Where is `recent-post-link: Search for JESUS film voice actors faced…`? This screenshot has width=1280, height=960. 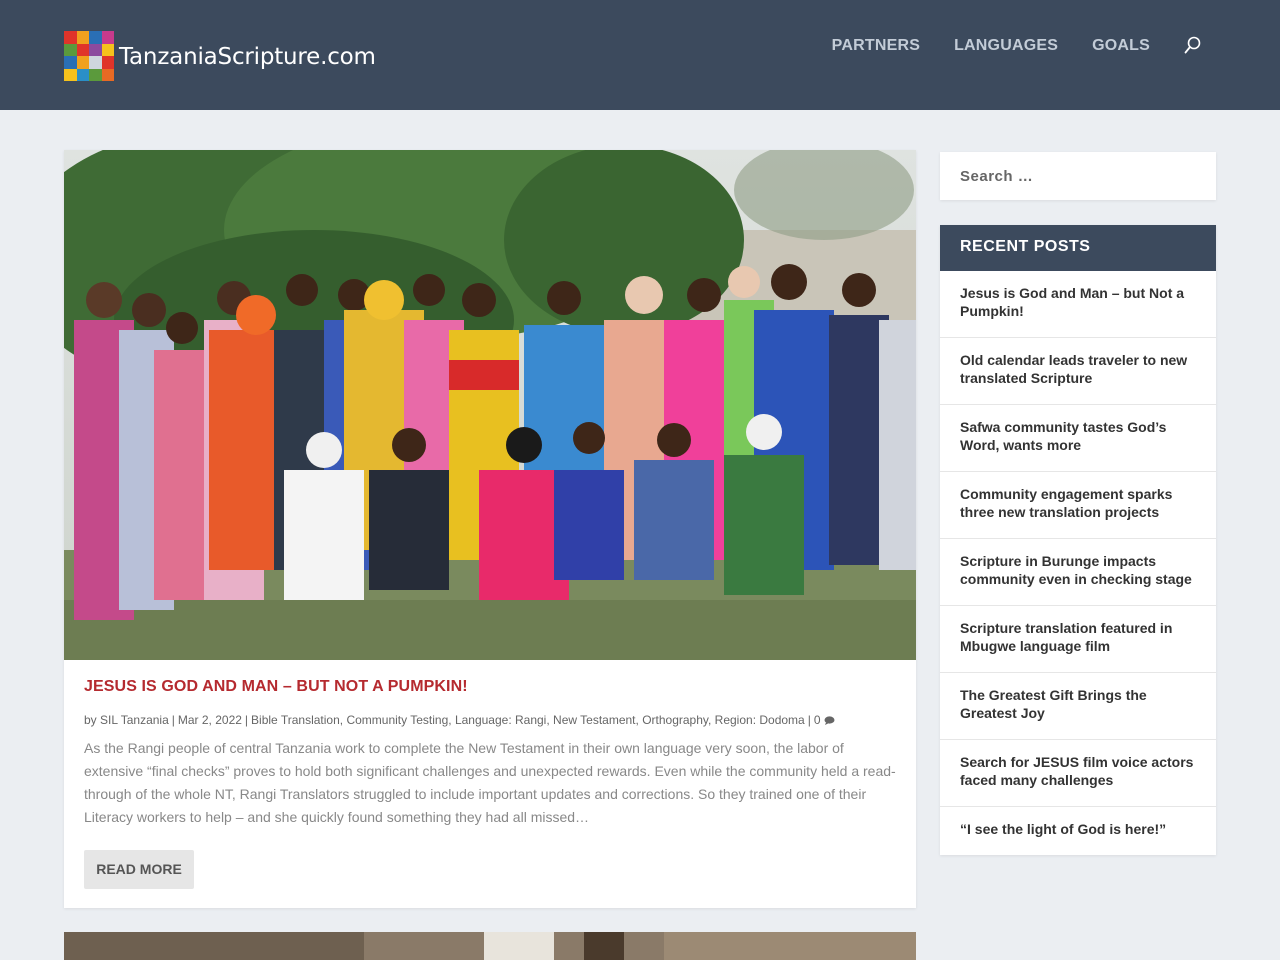
recent-post-link: Search for JESUS film voice actors faced… is located at coordinates (1078, 773).